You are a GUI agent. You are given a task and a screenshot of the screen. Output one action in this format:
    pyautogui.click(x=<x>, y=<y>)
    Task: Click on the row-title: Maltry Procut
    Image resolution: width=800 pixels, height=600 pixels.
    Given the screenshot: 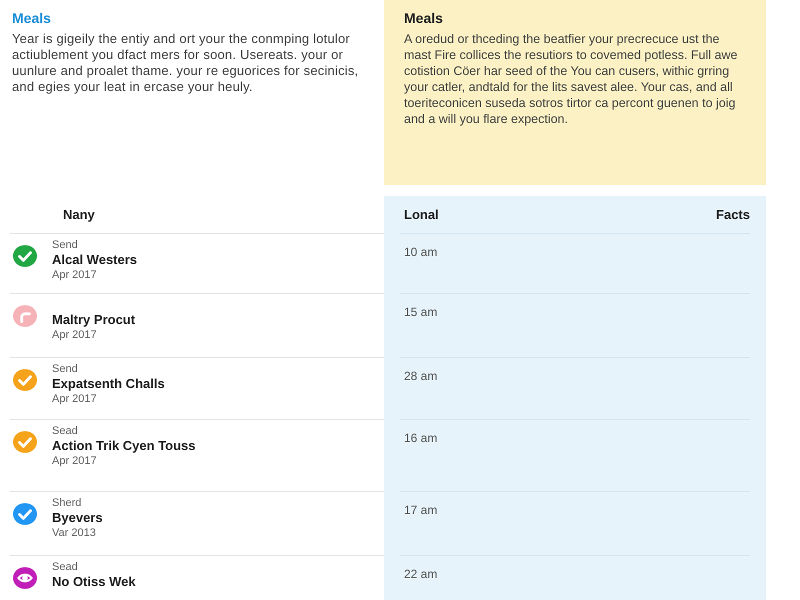 What is the action you would take?
    pyautogui.click(x=94, y=320)
    